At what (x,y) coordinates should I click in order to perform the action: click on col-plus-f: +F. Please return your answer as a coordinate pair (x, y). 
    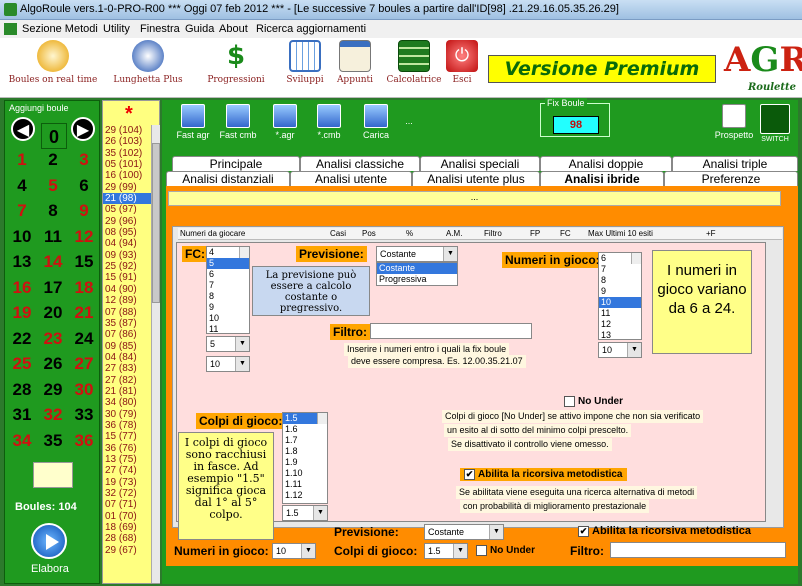
    Looking at the image, I should click on (711, 233).